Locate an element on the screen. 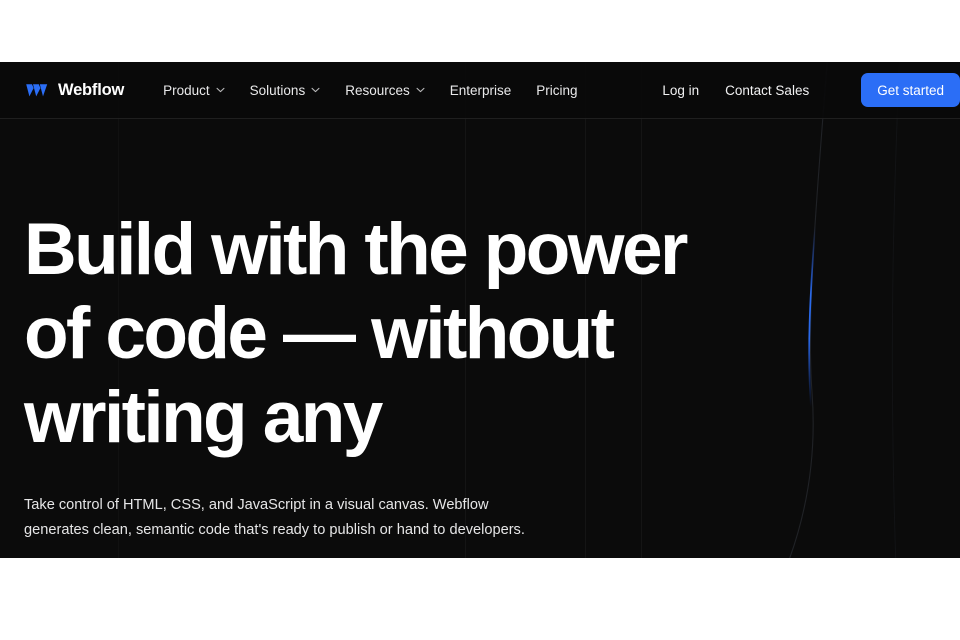 The image size is (960, 640). headline-line: Build with the power is located at coordinates (356, 249).